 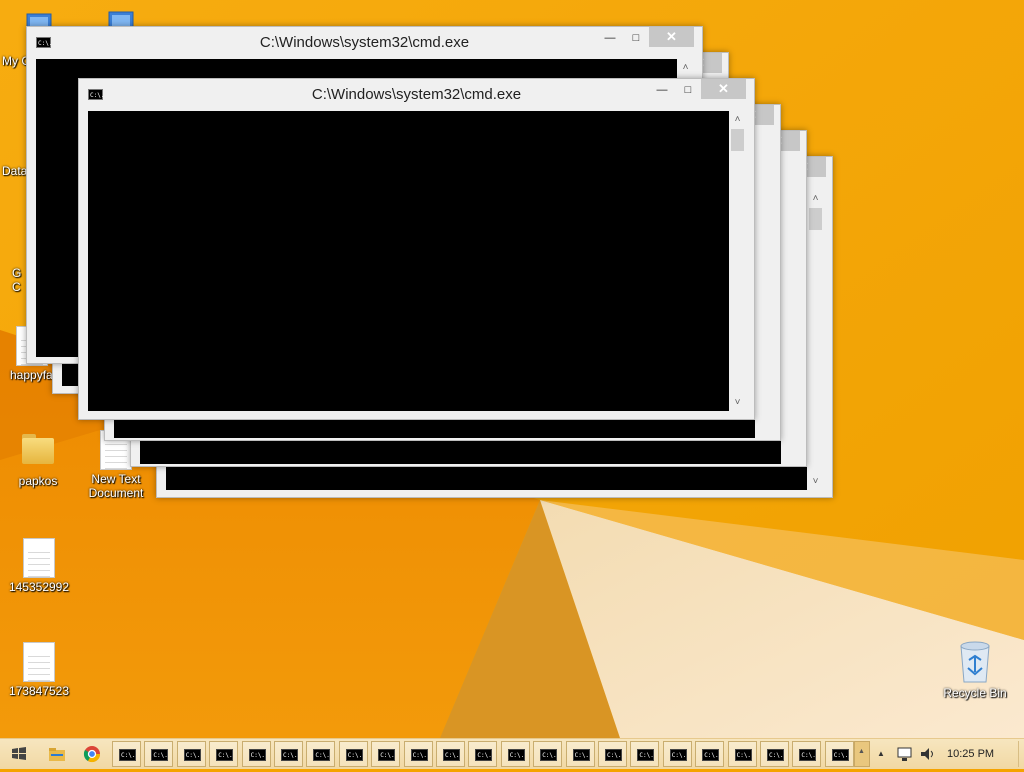 I want to click on desktop-icon-label: papkos, so click(x=38, y=481).